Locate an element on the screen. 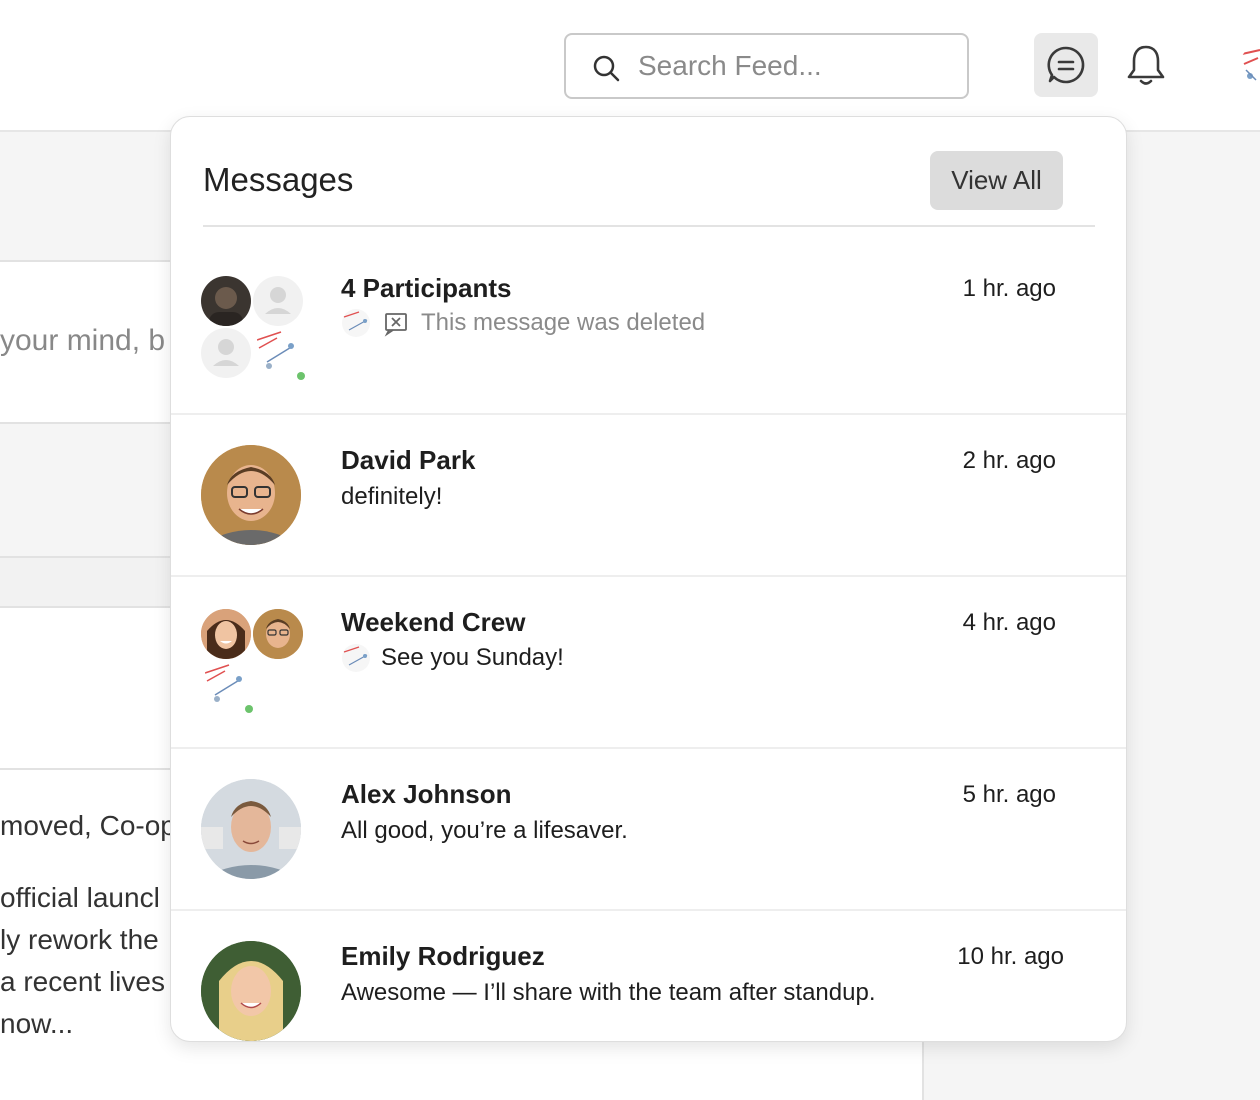  post-text-line: ly rework the is located at coordinates (79, 939).